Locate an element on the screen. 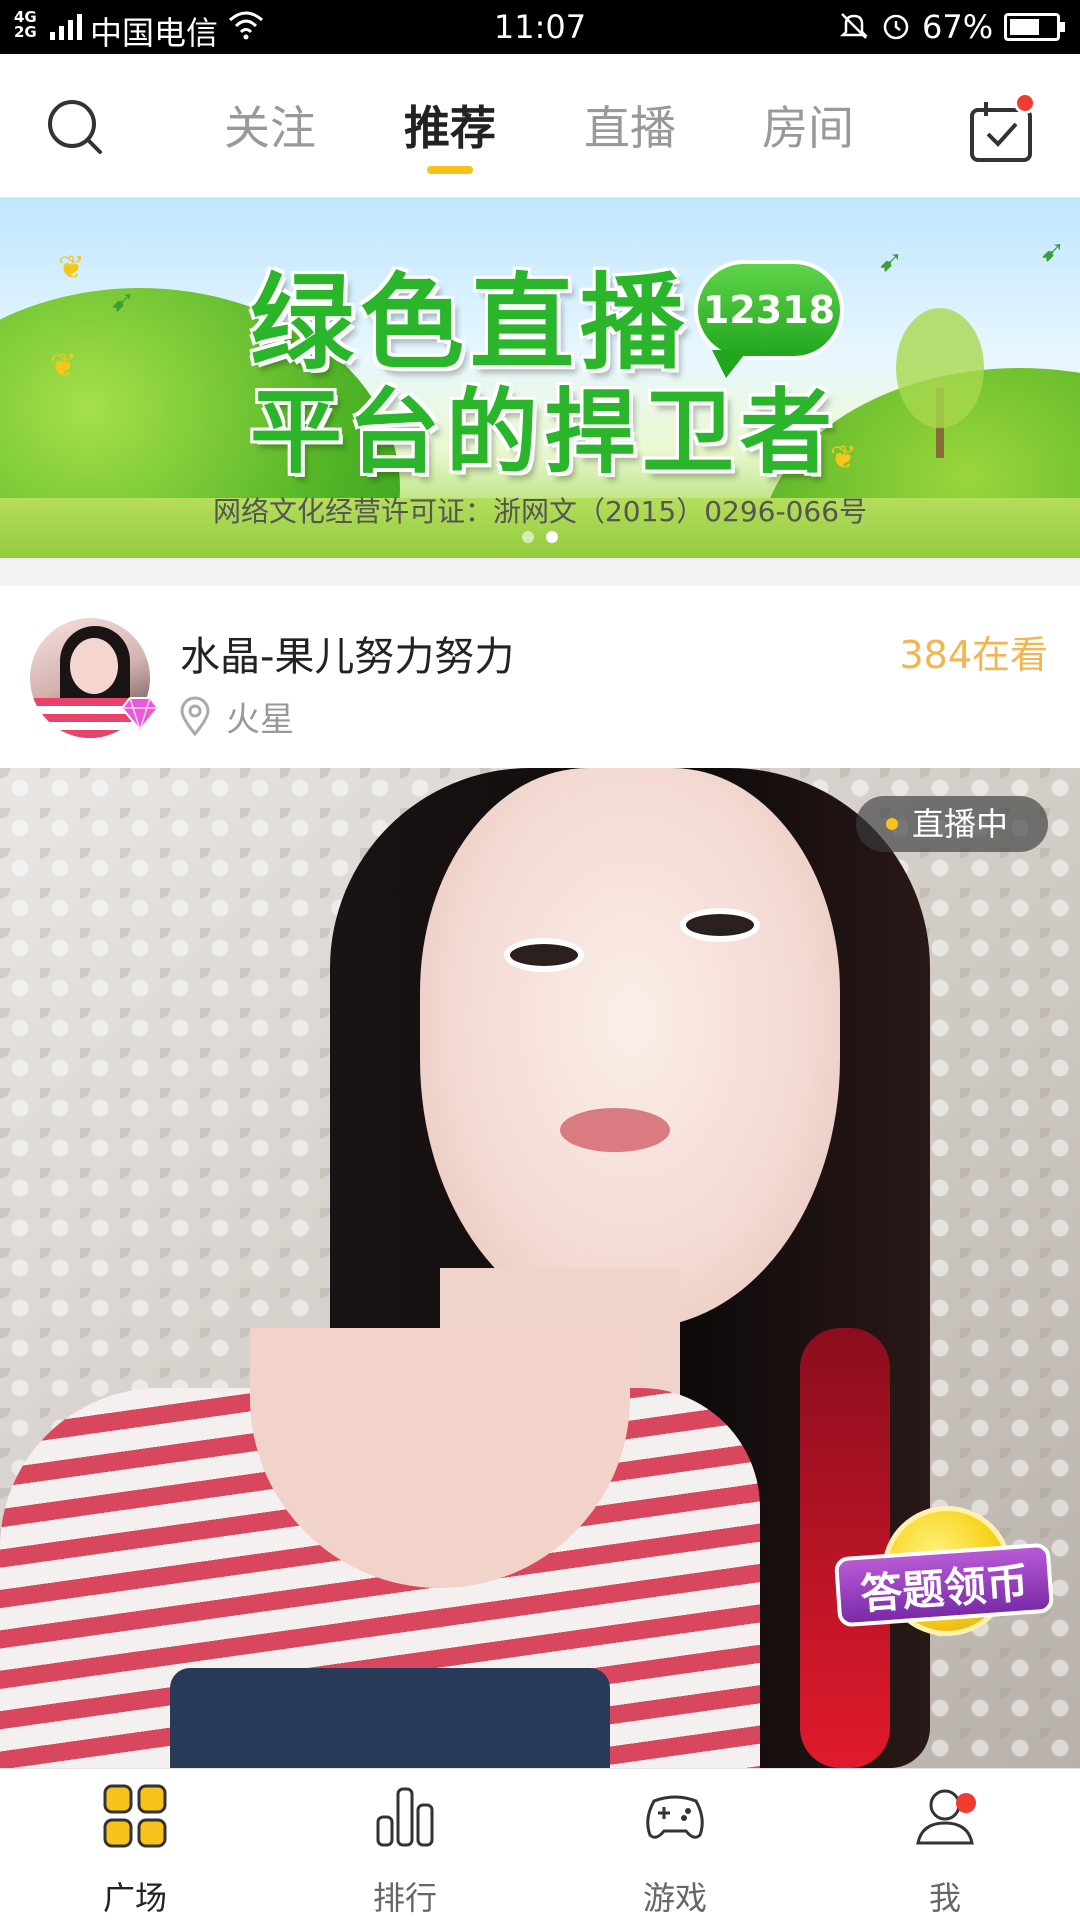  notification-dot is located at coordinates (1025, 103).